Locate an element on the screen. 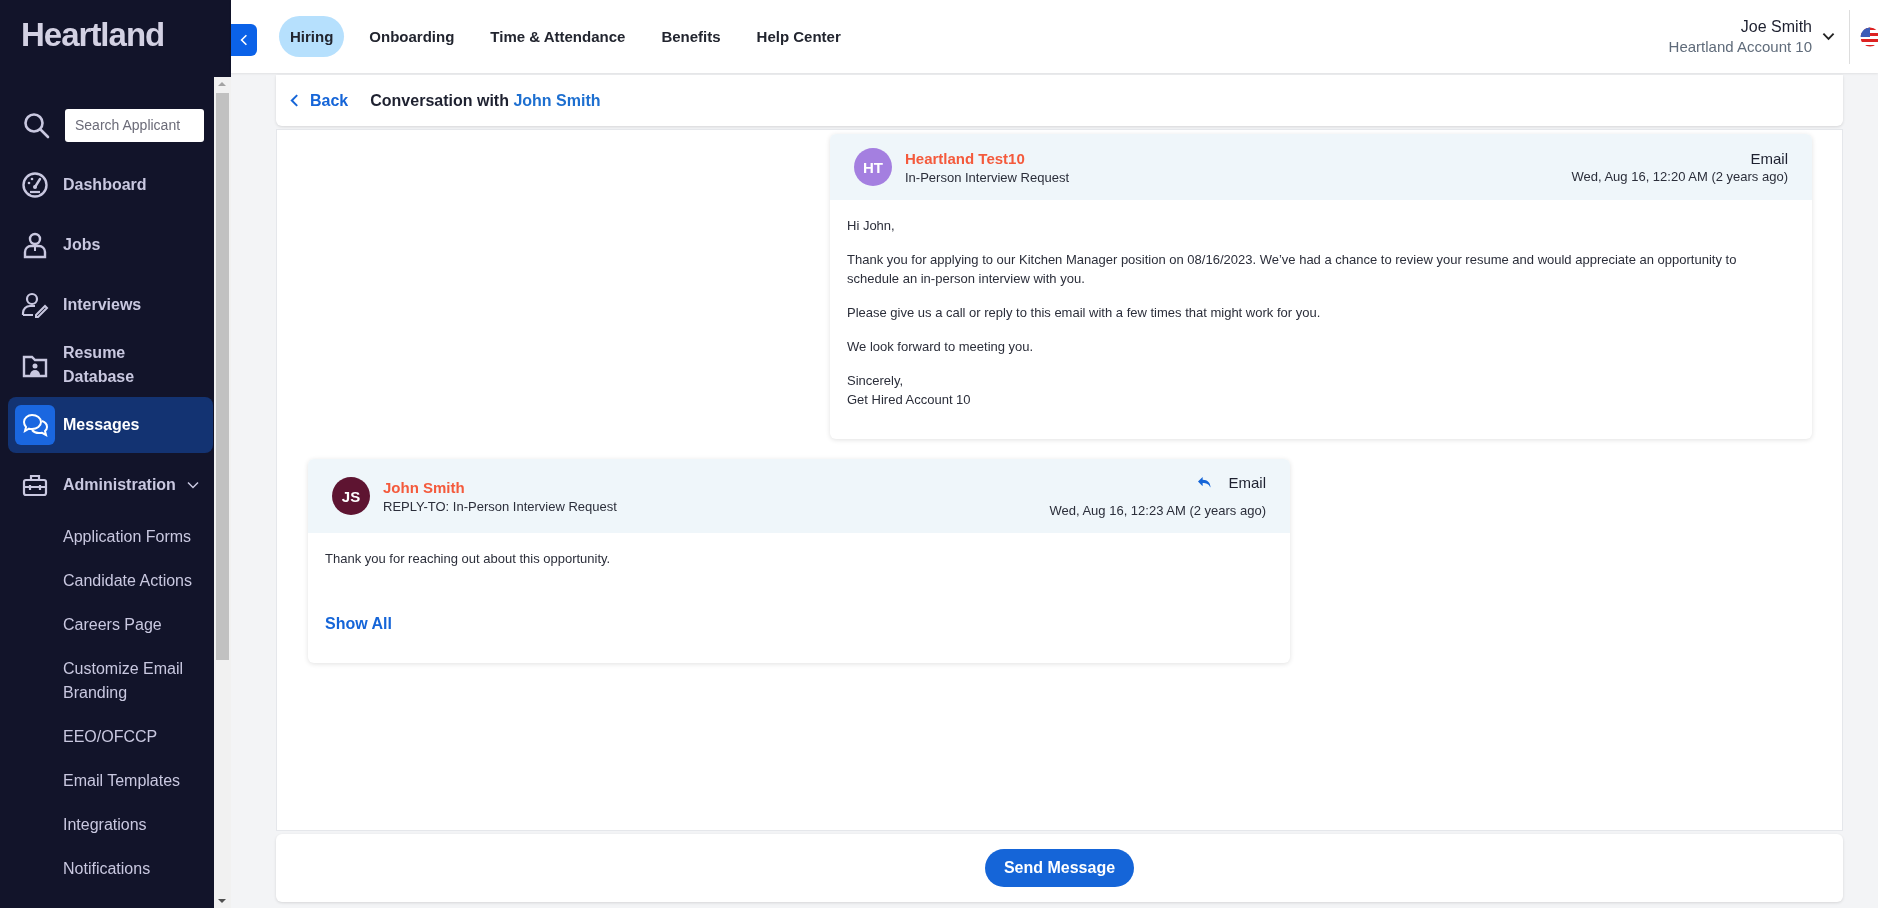 The height and width of the screenshot is (908, 1878). flag-icon is located at coordinates (1869, 36).